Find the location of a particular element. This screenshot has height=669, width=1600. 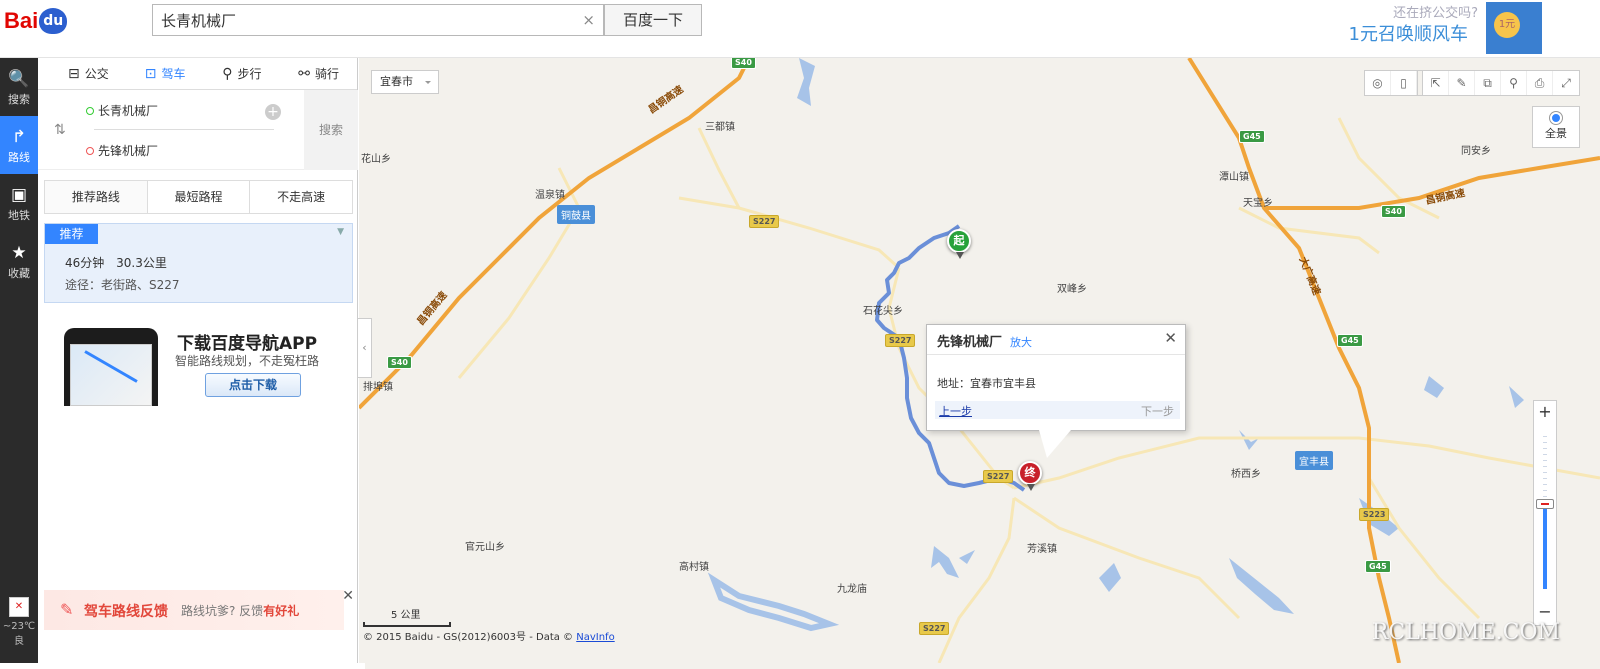

share-icon: ⇱ is located at coordinates (1436, 83).